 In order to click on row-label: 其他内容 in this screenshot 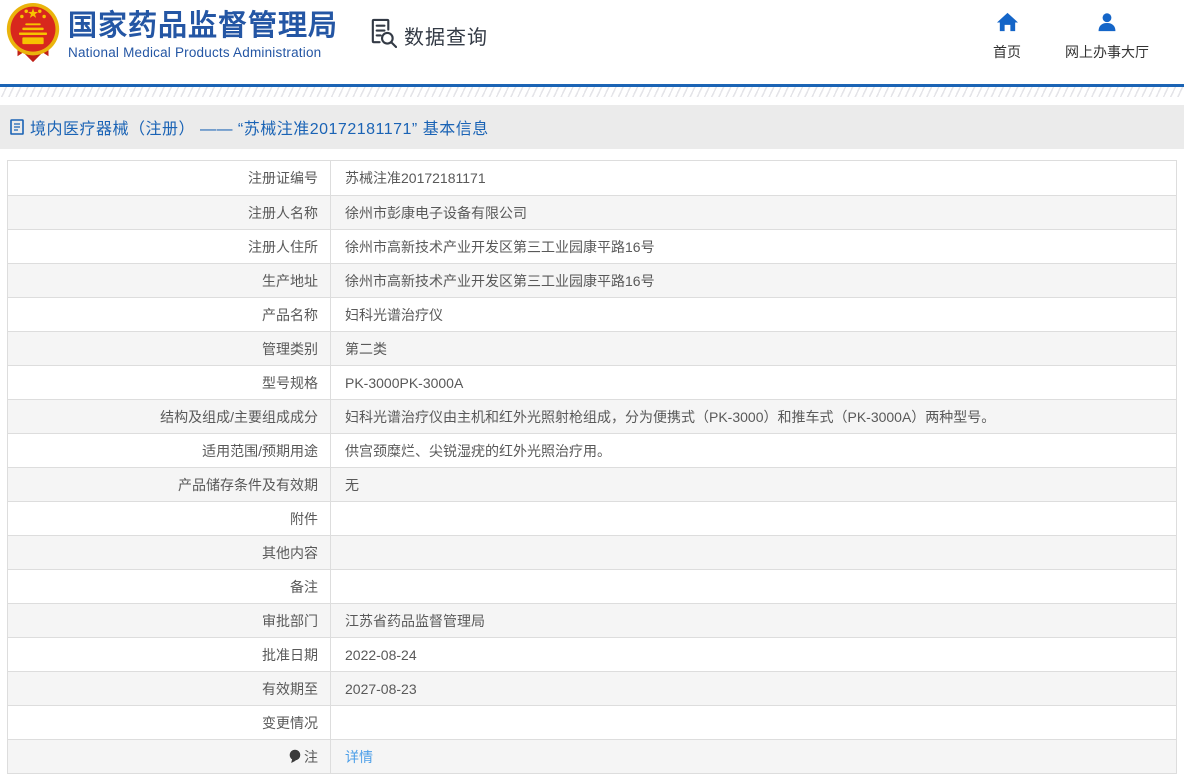, I will do `click(290, 552)`.